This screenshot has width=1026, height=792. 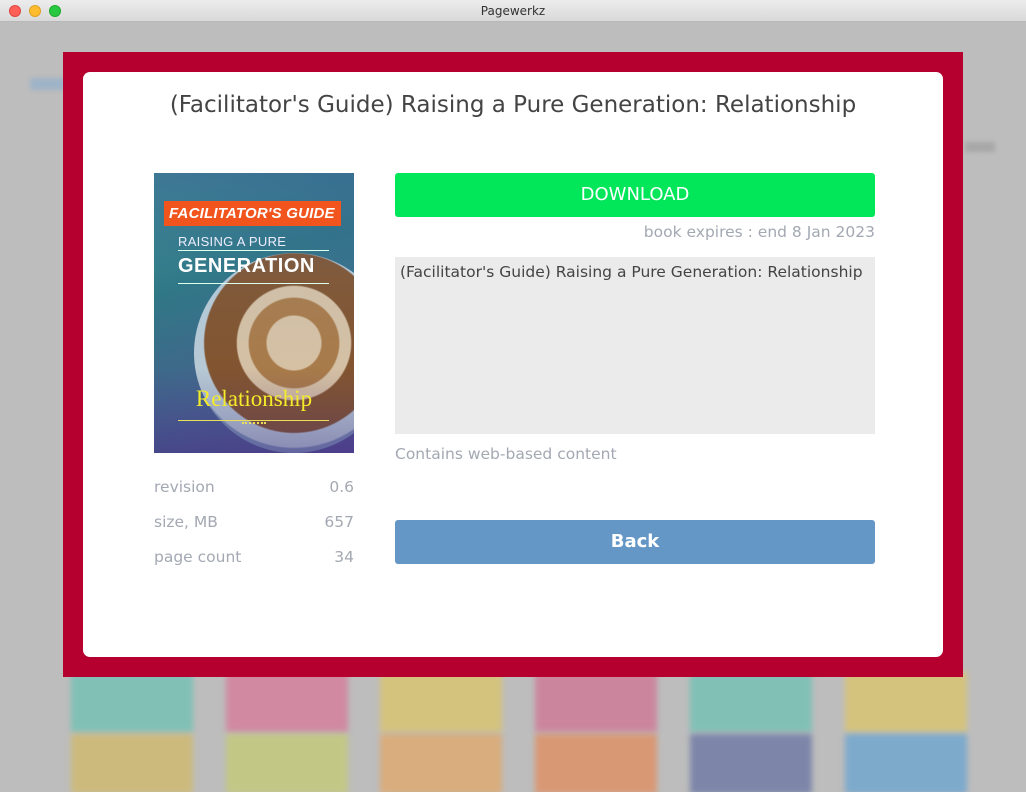 What do you see at coordinates (635, 542) in the screenshot?
I see `back-button: Back` at bounding box center [635, 542].